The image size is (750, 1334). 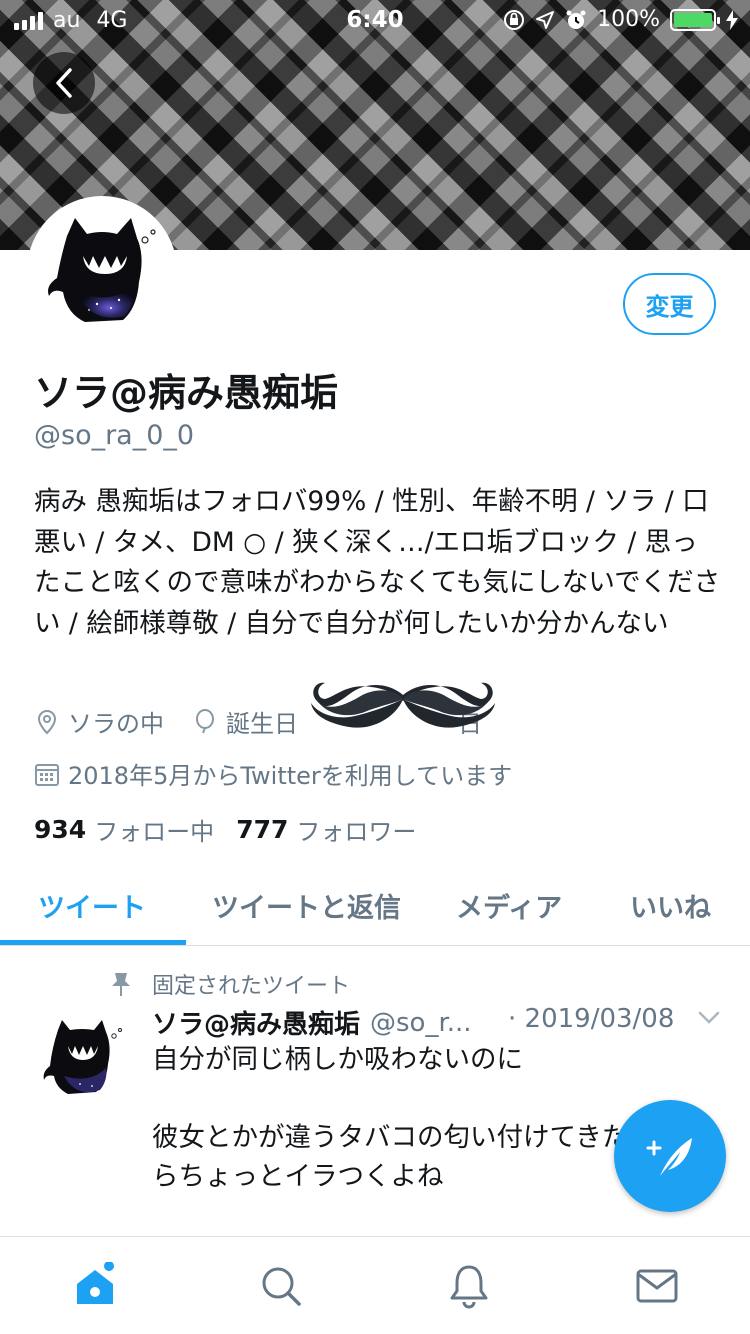 I want to click on chevron-left-icon, so click(x=64, y=83).